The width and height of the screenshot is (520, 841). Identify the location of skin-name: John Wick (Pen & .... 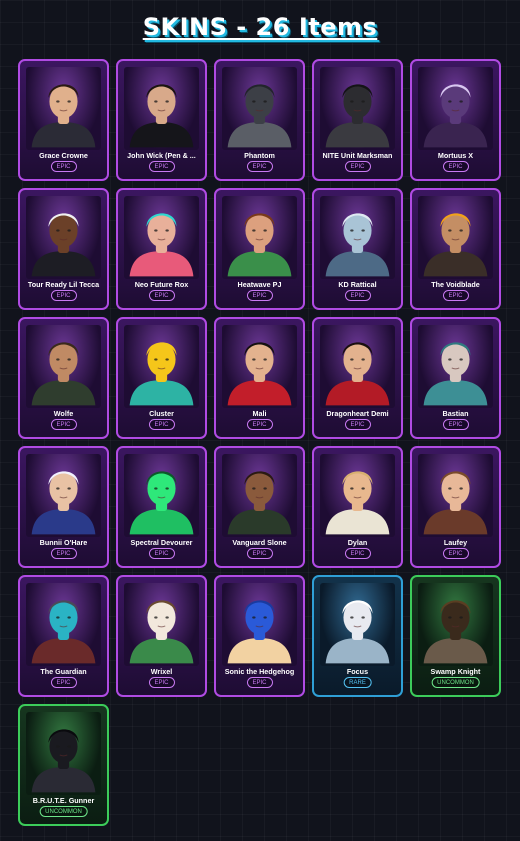
(161, 155).